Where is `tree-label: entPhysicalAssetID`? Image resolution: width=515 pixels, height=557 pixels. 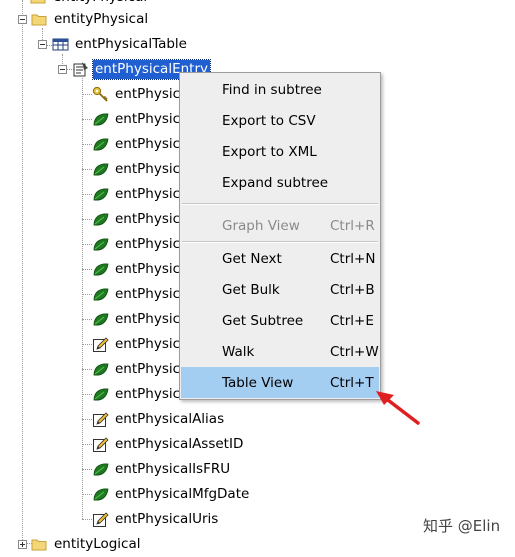 tree-label: entPhysicalAssetID is located at coordinates (179, 443).